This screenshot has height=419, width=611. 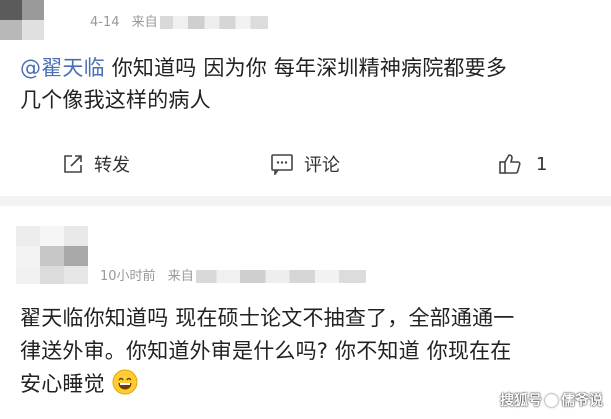 I want to click on comment-2-line-3: 安心睡觉, so click(x=267, y=386).